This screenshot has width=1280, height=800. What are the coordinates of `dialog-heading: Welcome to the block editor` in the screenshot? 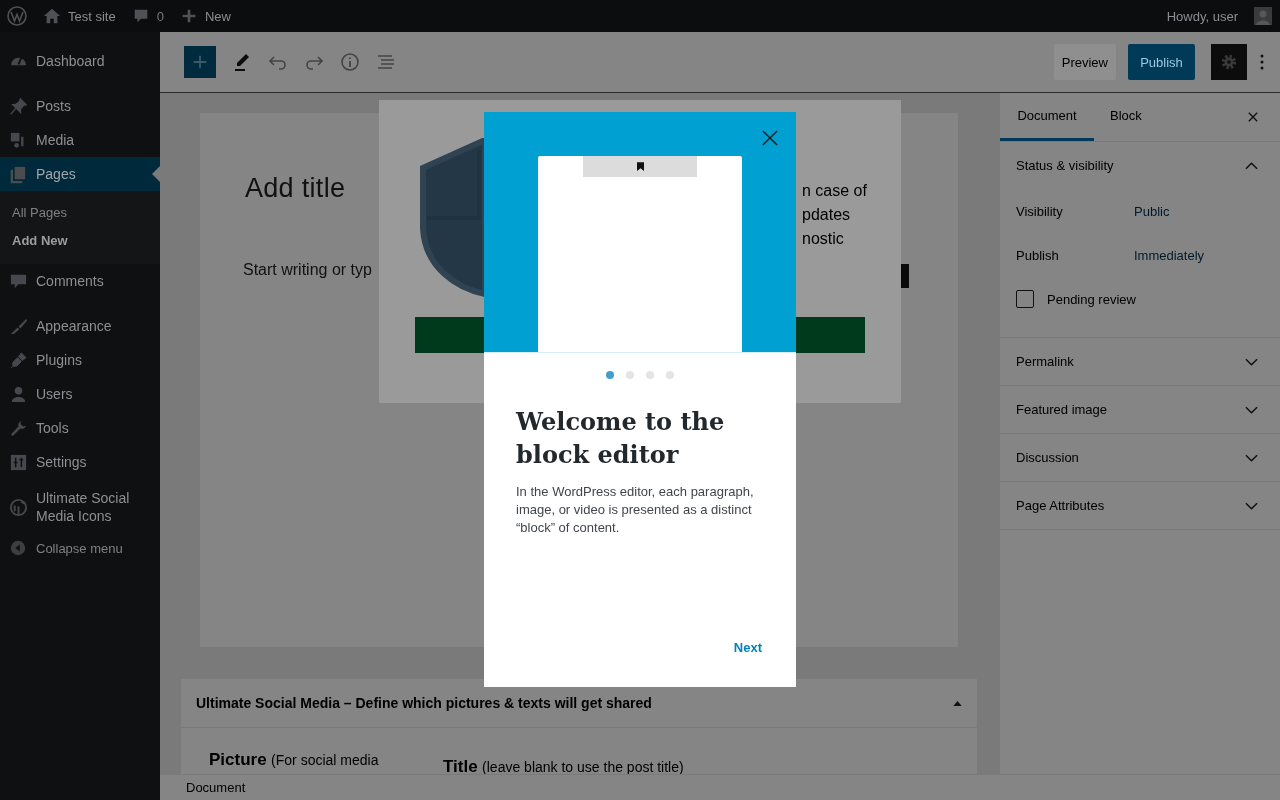 It's located at (621, 438).